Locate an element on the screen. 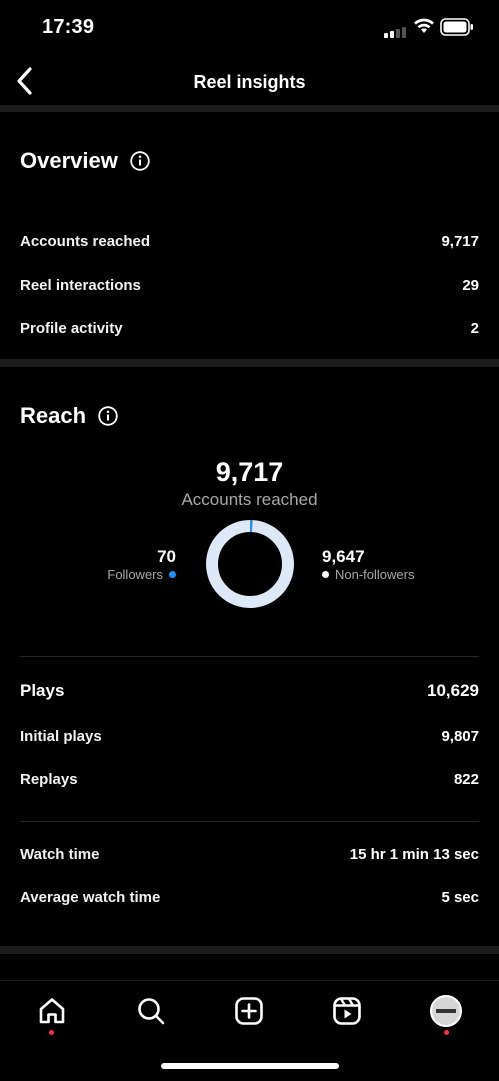 The height and width of the screenshot is (1081, 499). watch-row-watch-time: Watch time 15 hr 1 min 13 sec is located at coordinates (249, 854).